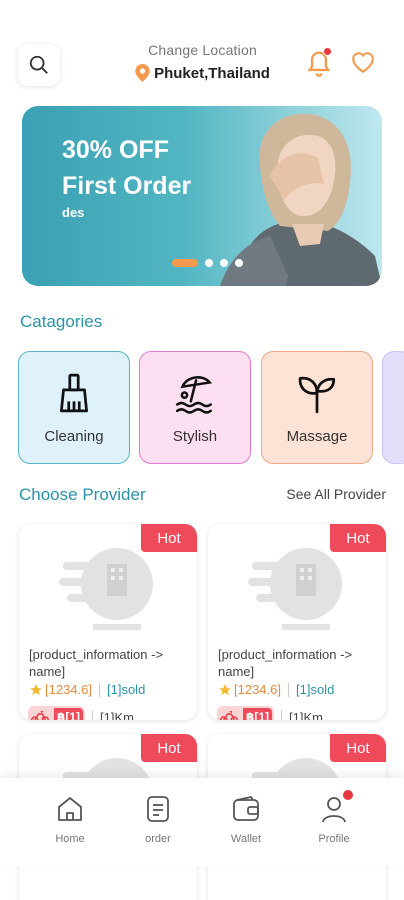 This screenshot has height=900, width=404. I want to click on nav-wallet: Wallet, so click(246, 819).